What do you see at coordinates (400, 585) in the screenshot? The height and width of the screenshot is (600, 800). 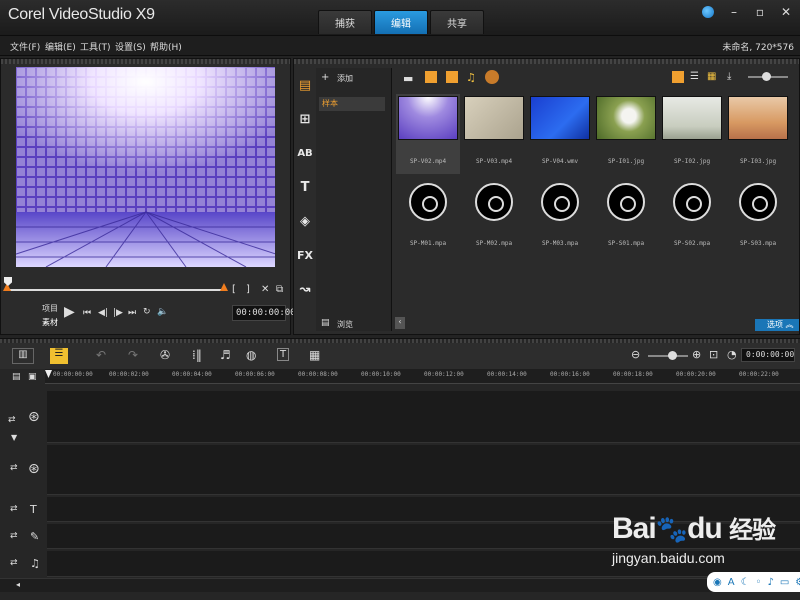 I see `timeline-scrollbar: ◂` at bounding box center [400, 585].